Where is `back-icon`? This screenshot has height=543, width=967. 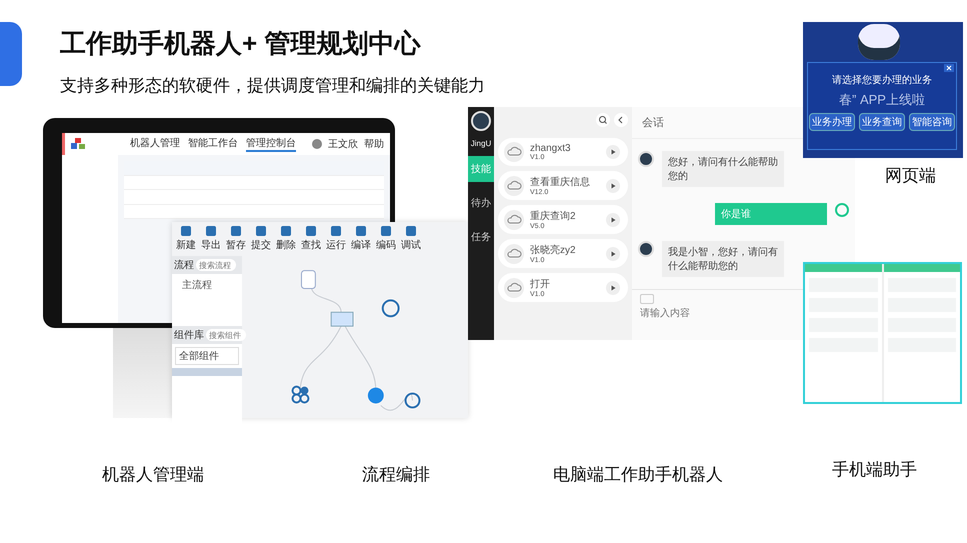
back-icon is located at coordinates (621, 120).